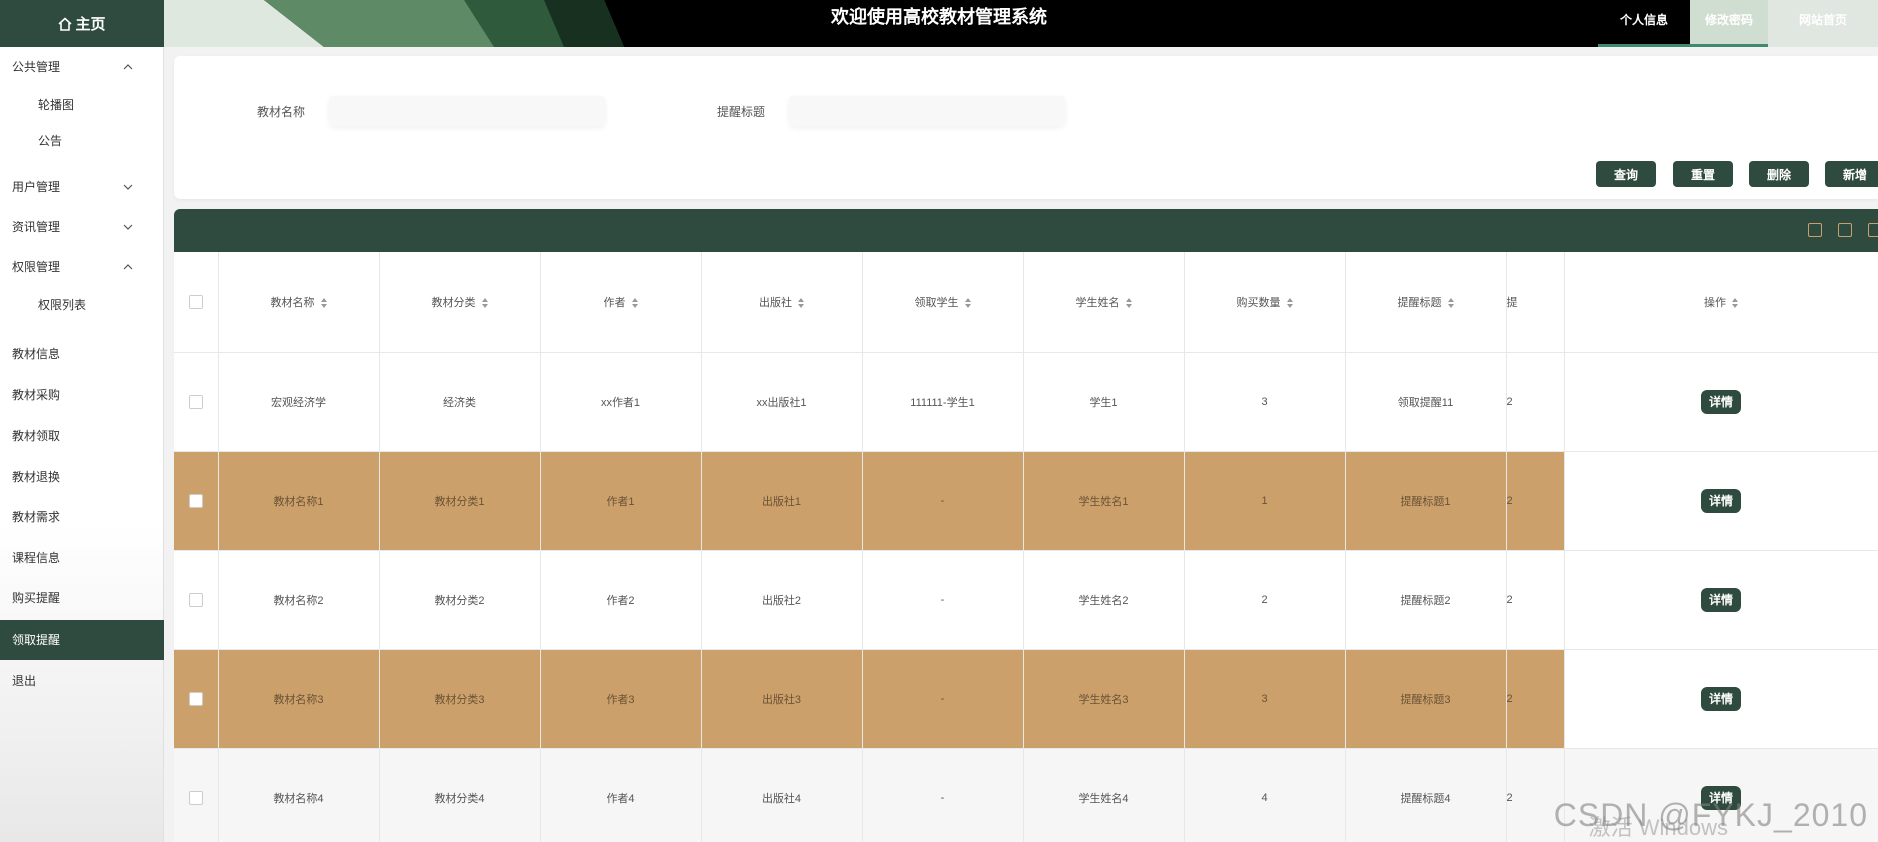 The image size is (1878, 842). What do you see at coordinates (1026, 230) in the screenshot?
I see `table-toolbar` at bounding box center [1026, 230].